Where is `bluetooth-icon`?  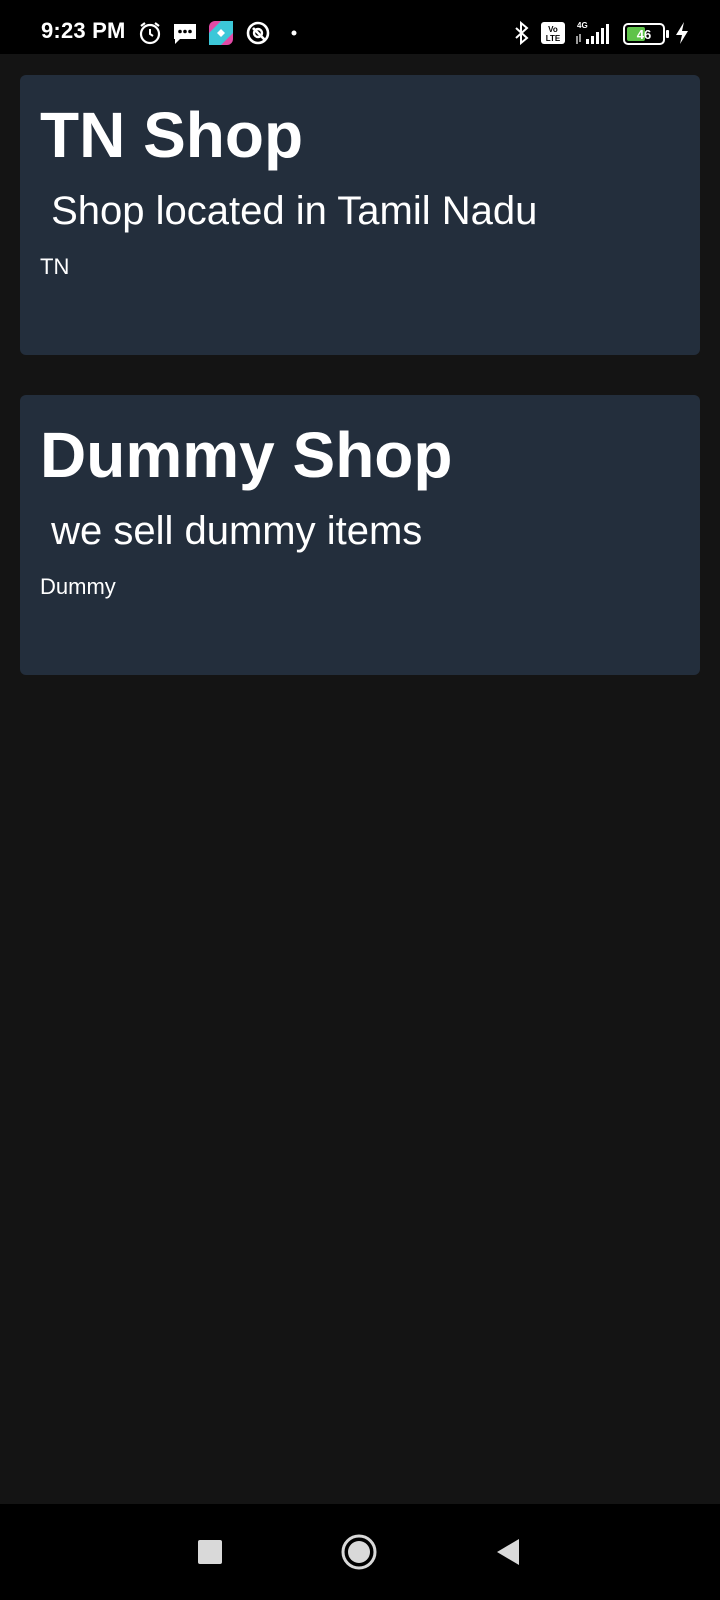
bluetooth-icon is located at coordinates (522, 33).